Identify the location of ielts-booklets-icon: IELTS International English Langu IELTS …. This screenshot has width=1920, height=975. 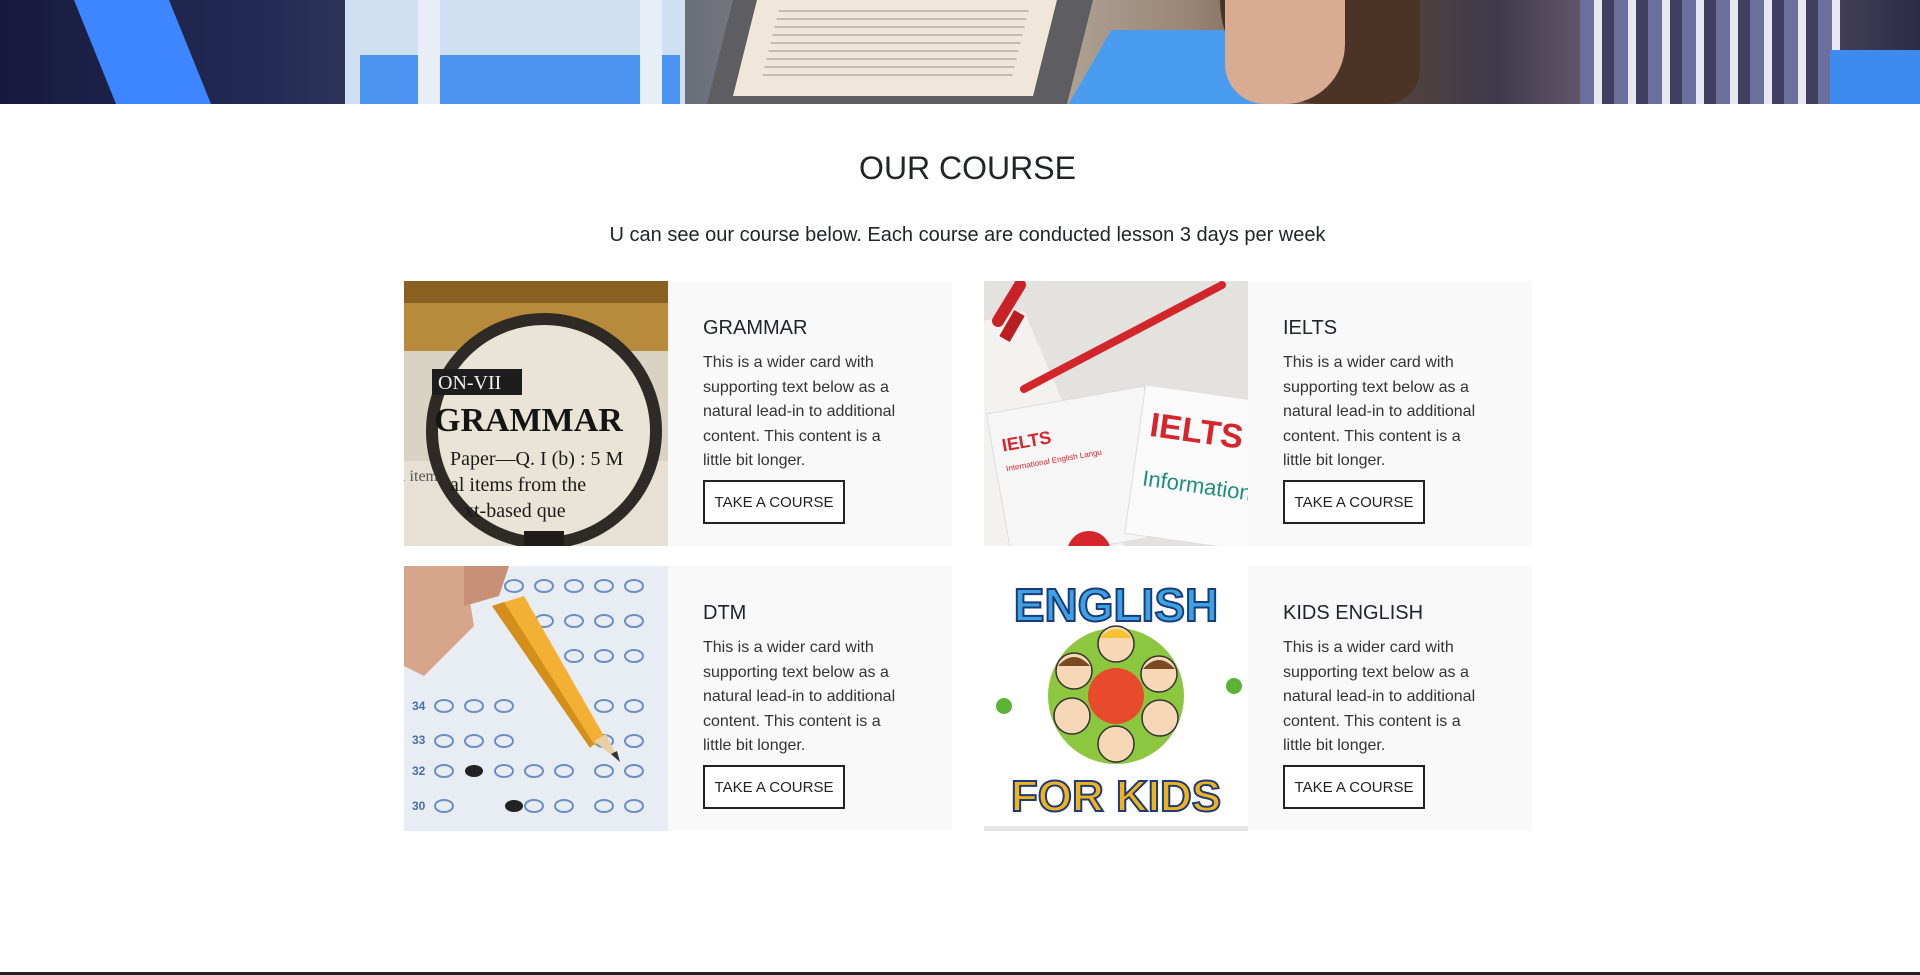
(1116, 413).